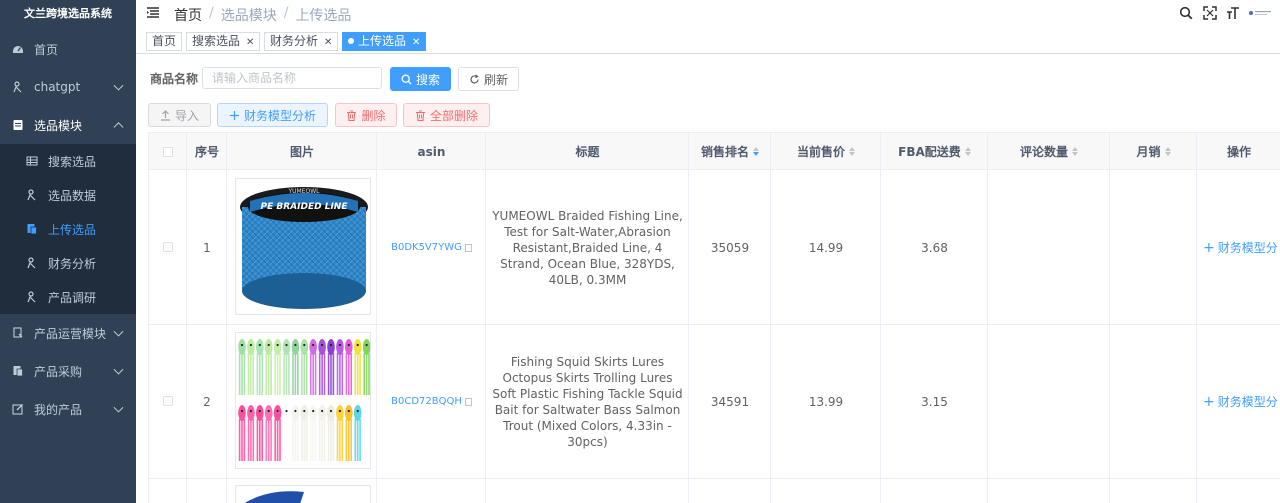  Describe the element at coordinates (68, 409) in the screenshot. I see `menu-item-my-products: 我的产品` at that location.